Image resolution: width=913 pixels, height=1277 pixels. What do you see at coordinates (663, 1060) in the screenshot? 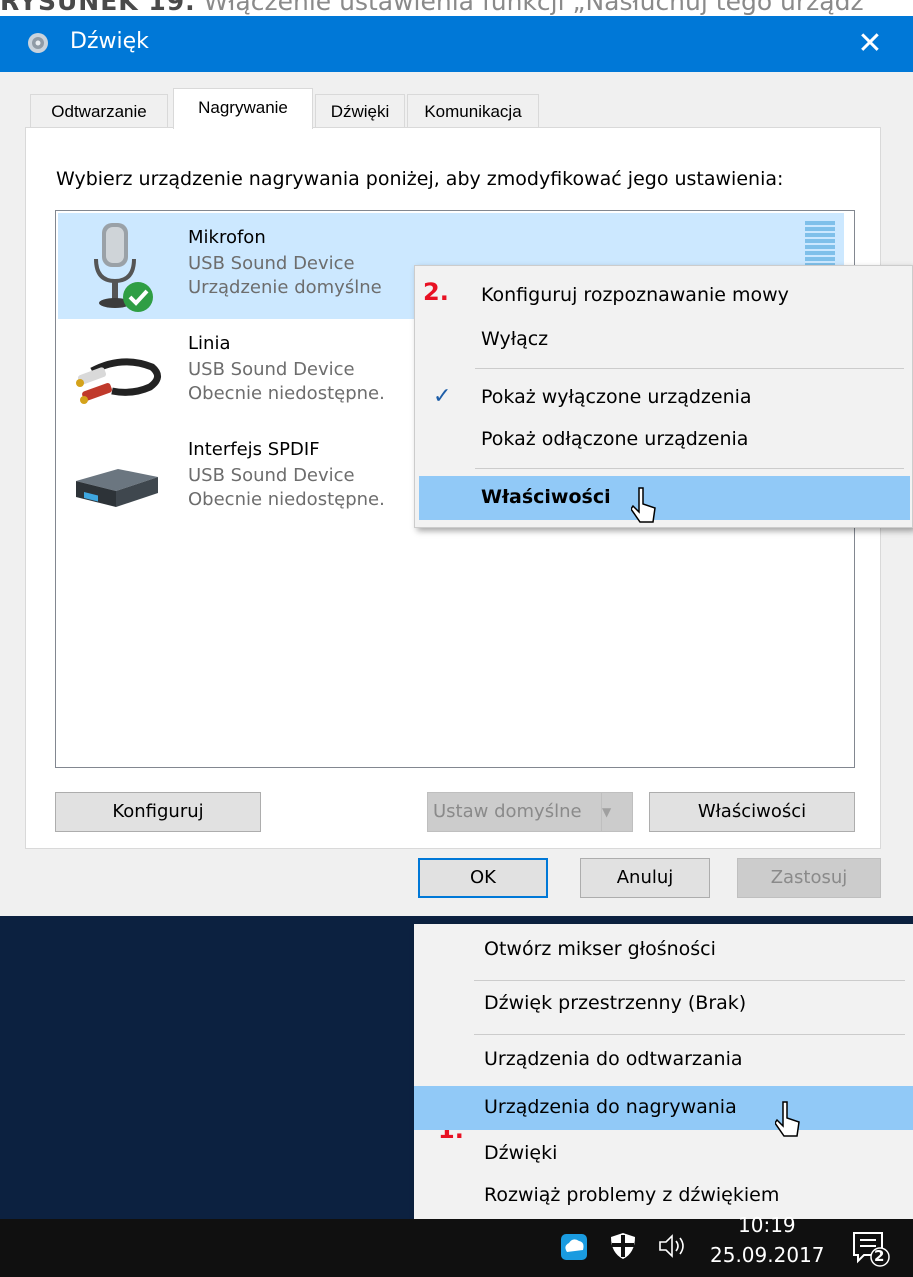
I see `menu-item-playback-devices: Urządzenia do odtwarzania` at bounding box center [663, 1060].